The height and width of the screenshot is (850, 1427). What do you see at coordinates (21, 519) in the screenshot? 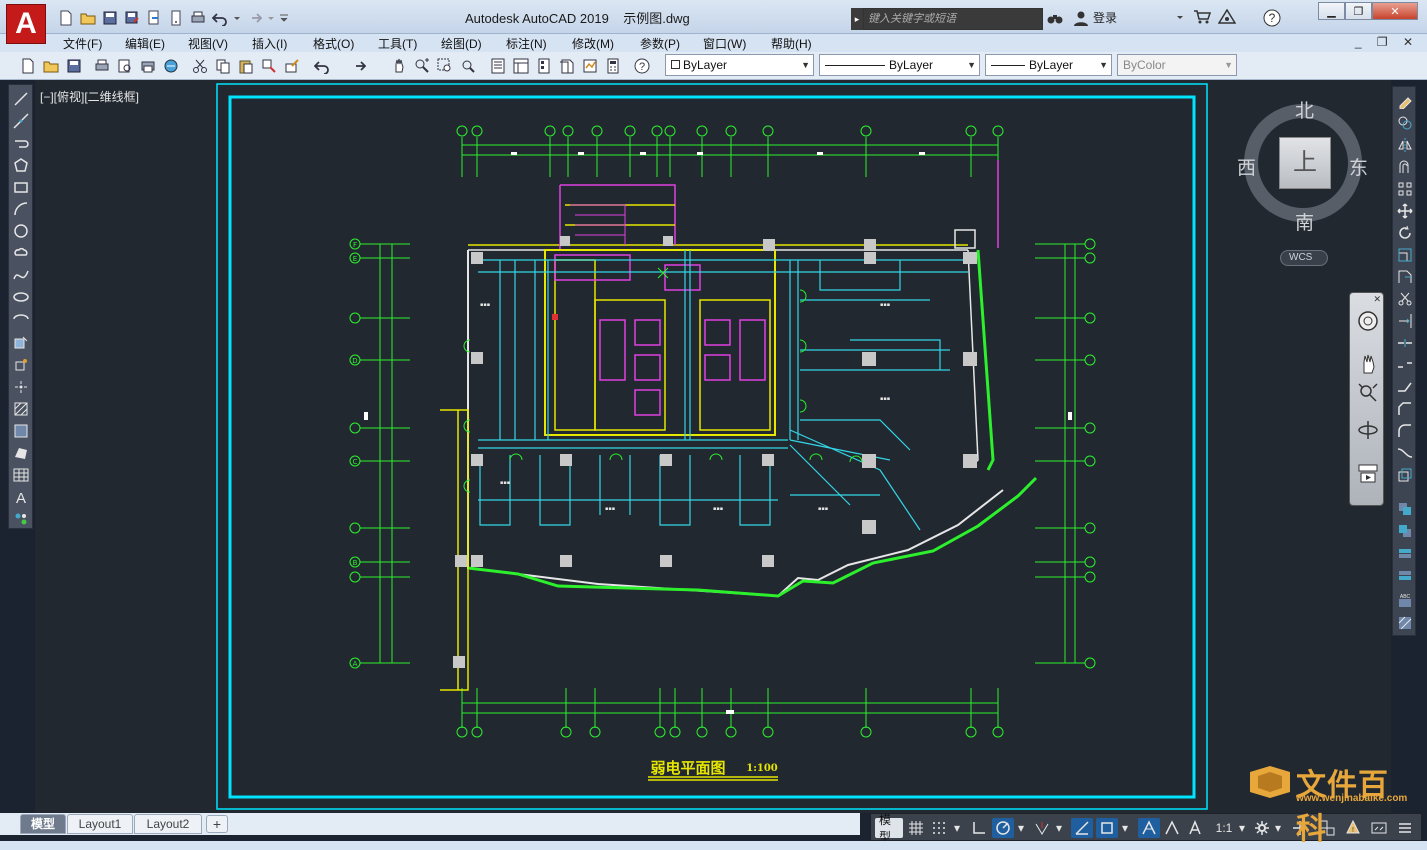
I see `add-selected-icon` at bounding box center [21, 519].